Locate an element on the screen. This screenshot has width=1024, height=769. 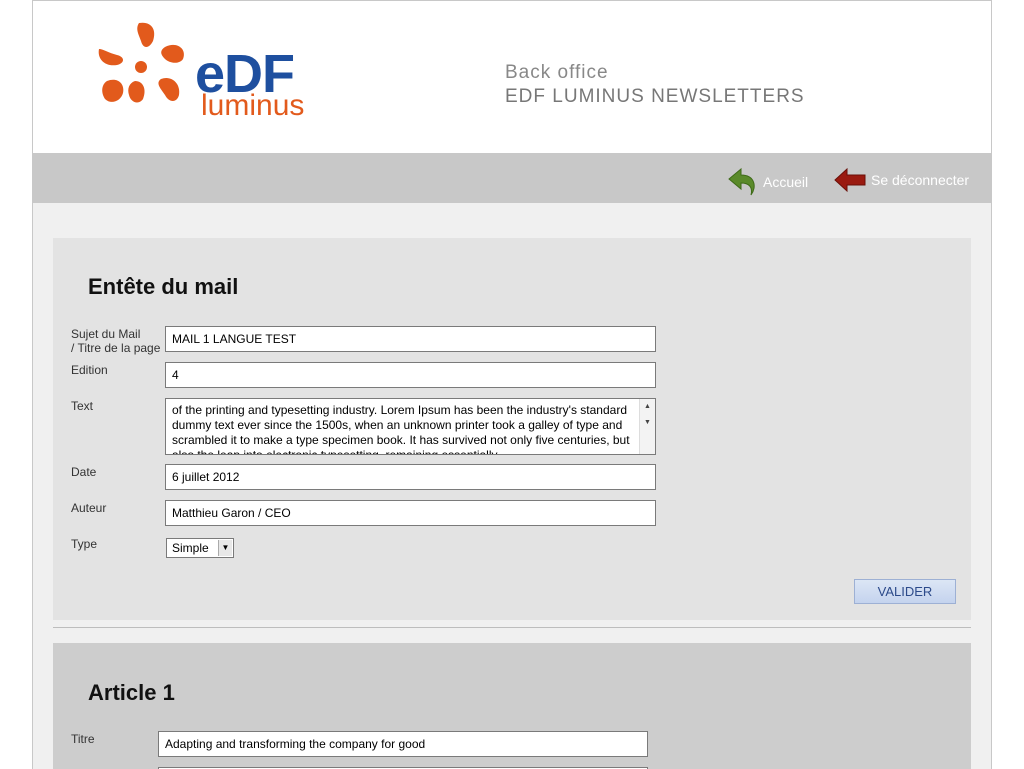
subject-label: Sujet du Mail / Titre de la page is located at coordinates (115, 341).